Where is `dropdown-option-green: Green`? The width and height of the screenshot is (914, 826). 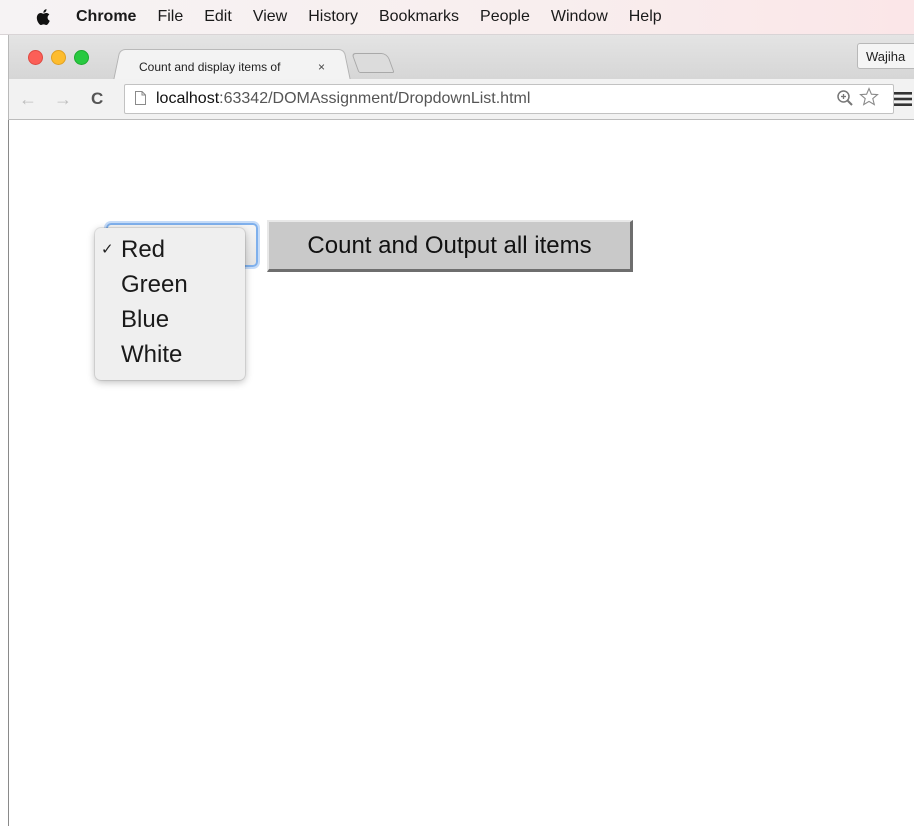
dropdown-option-green: Green is located at coordinates (170, 284).